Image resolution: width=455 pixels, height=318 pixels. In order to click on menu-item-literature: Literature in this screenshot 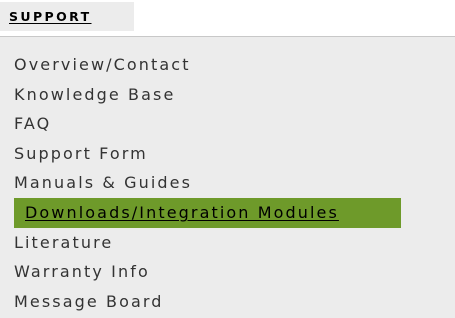, I will do `click(227, 243)`.